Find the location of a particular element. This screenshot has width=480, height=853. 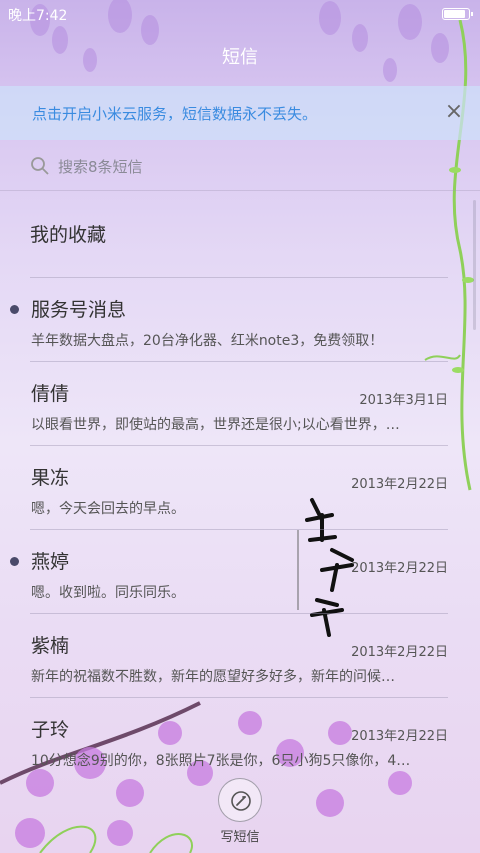

conversation-name: 紫楠 is located at coordinates (50, 646).